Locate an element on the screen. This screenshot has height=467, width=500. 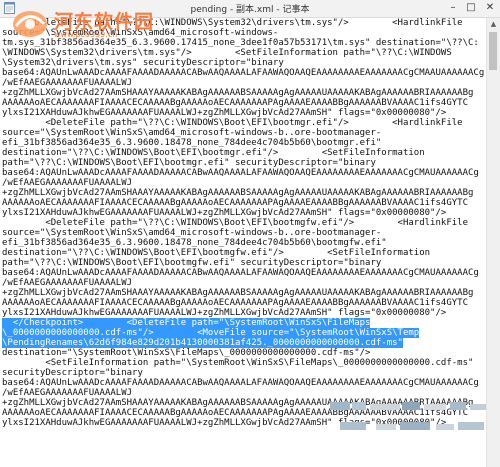
text-line: securityDescriptor="binary is located at coordinates (244, 373).